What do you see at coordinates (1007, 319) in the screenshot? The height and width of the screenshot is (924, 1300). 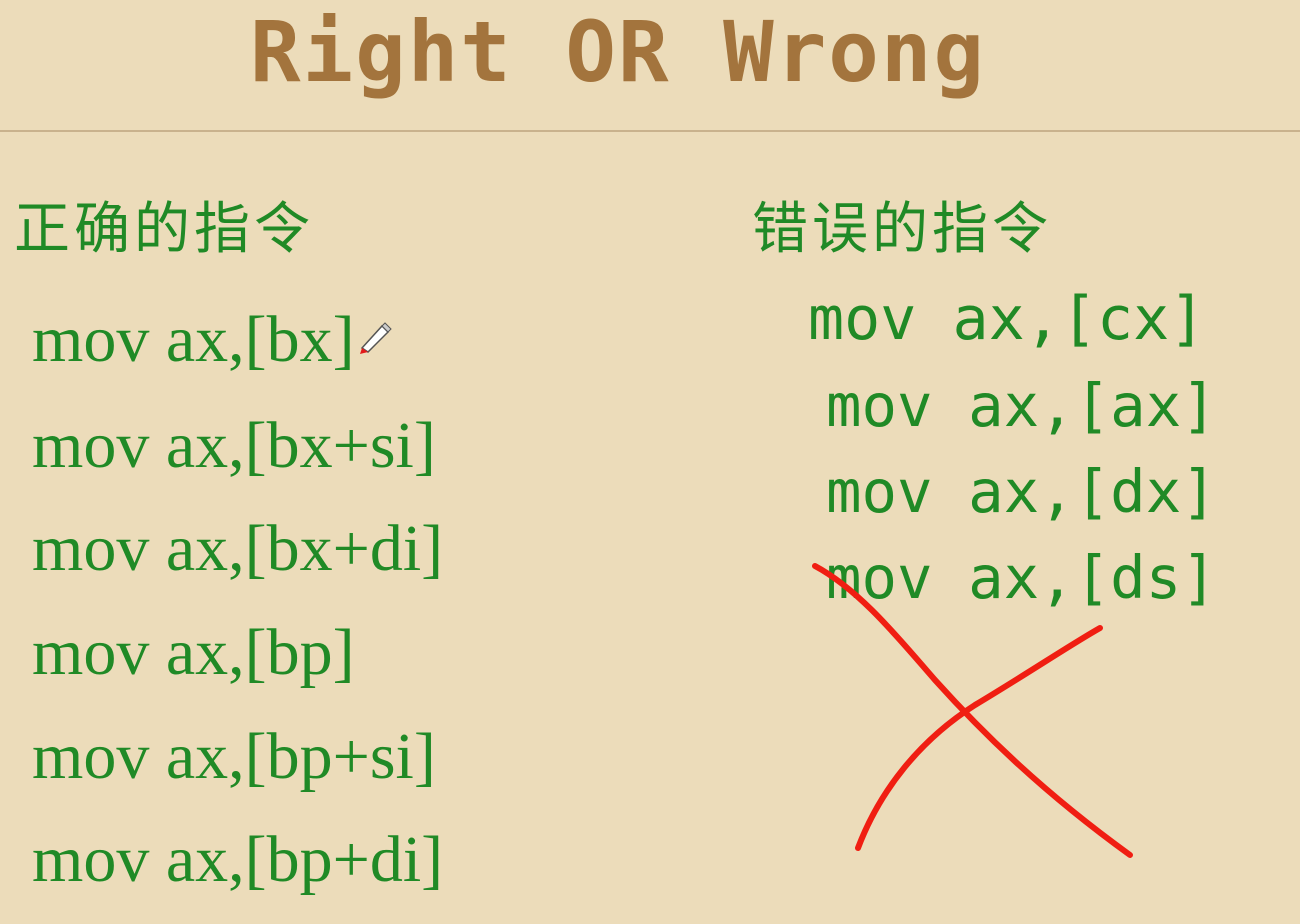 I see `wrong-instruction-1: mov ax,[cx]` at bounding box center [1007, 319].